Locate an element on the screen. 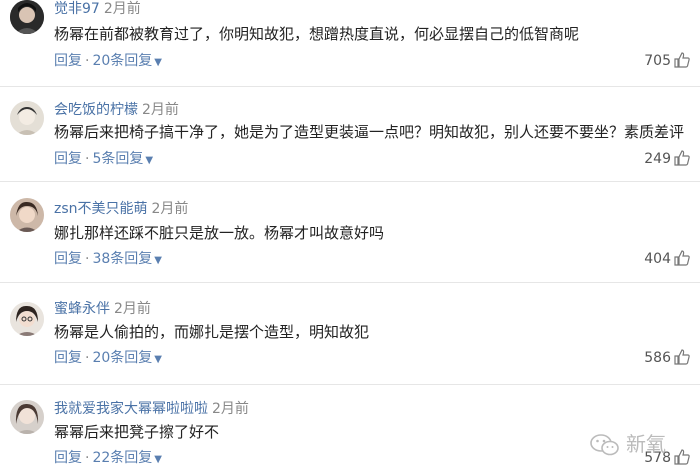 The height and width of the screenshot is (476, 700). like-count: 705 is located at coordinates (657, 61).